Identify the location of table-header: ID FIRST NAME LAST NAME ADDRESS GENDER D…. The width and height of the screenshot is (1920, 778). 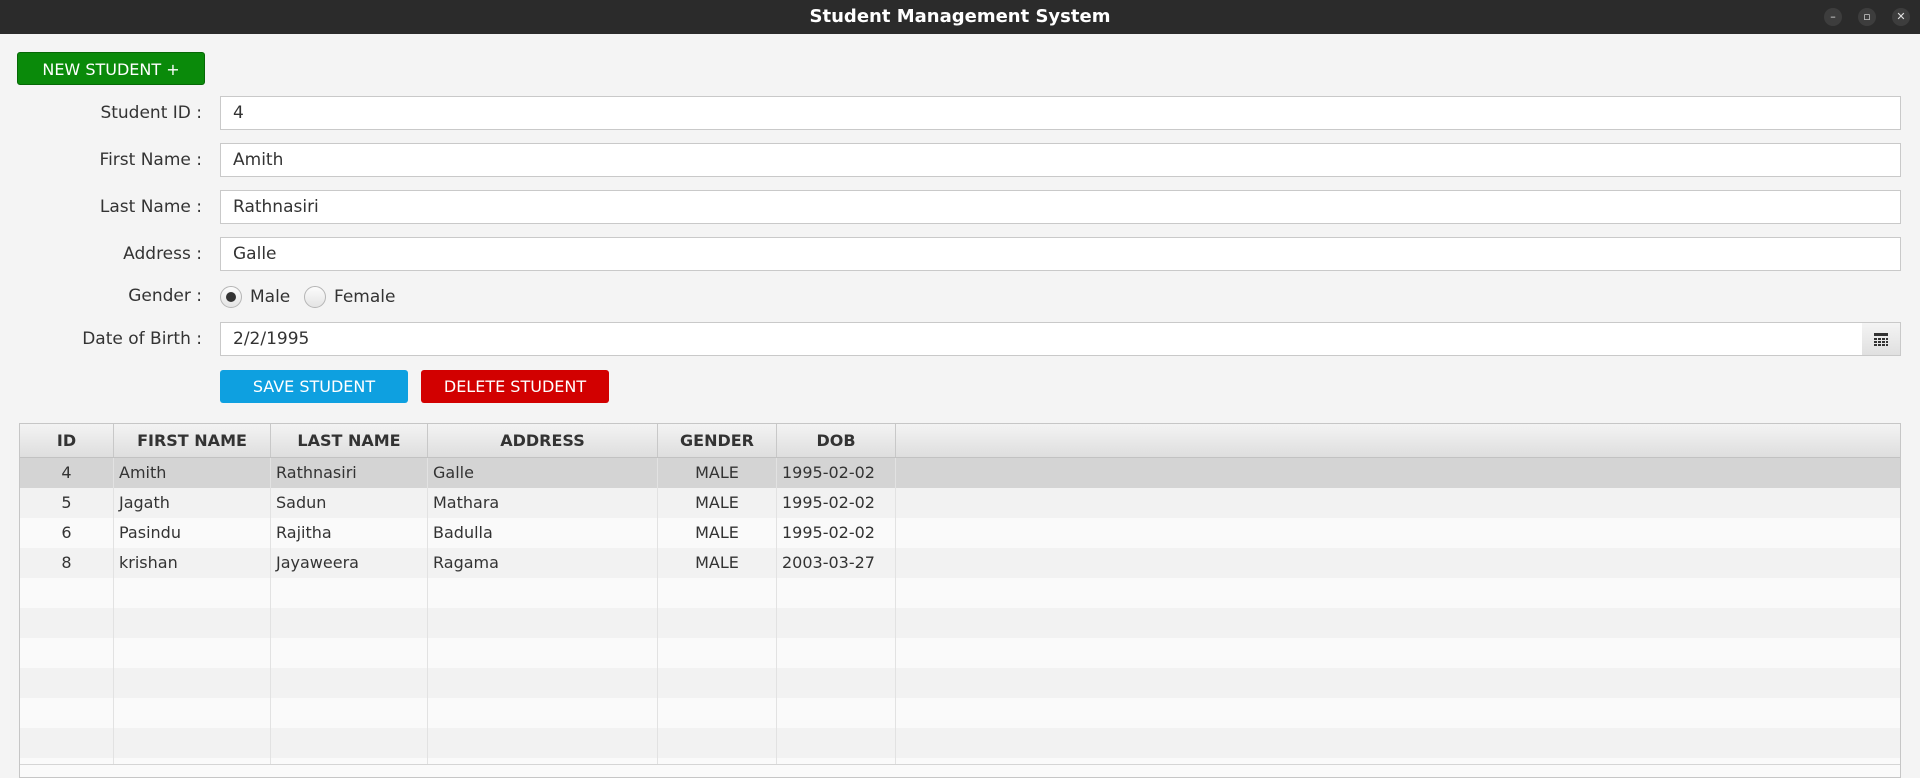
(960, 441).